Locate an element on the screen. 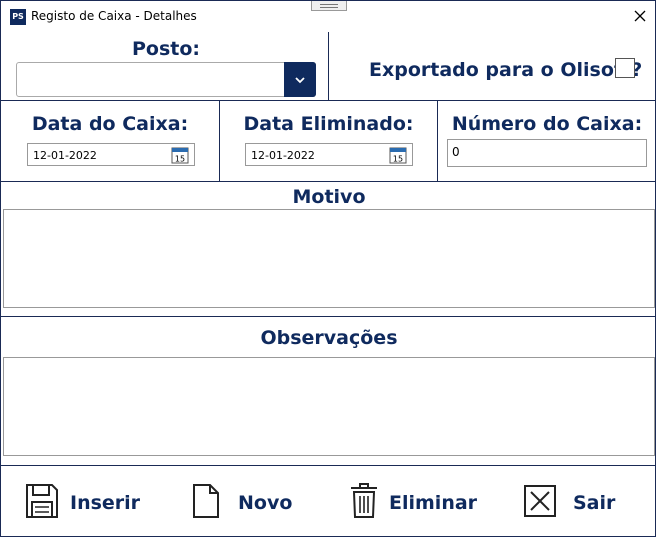 The image size is (656, 537). motivo-label: Motivo is located at coordinates (329, 197).